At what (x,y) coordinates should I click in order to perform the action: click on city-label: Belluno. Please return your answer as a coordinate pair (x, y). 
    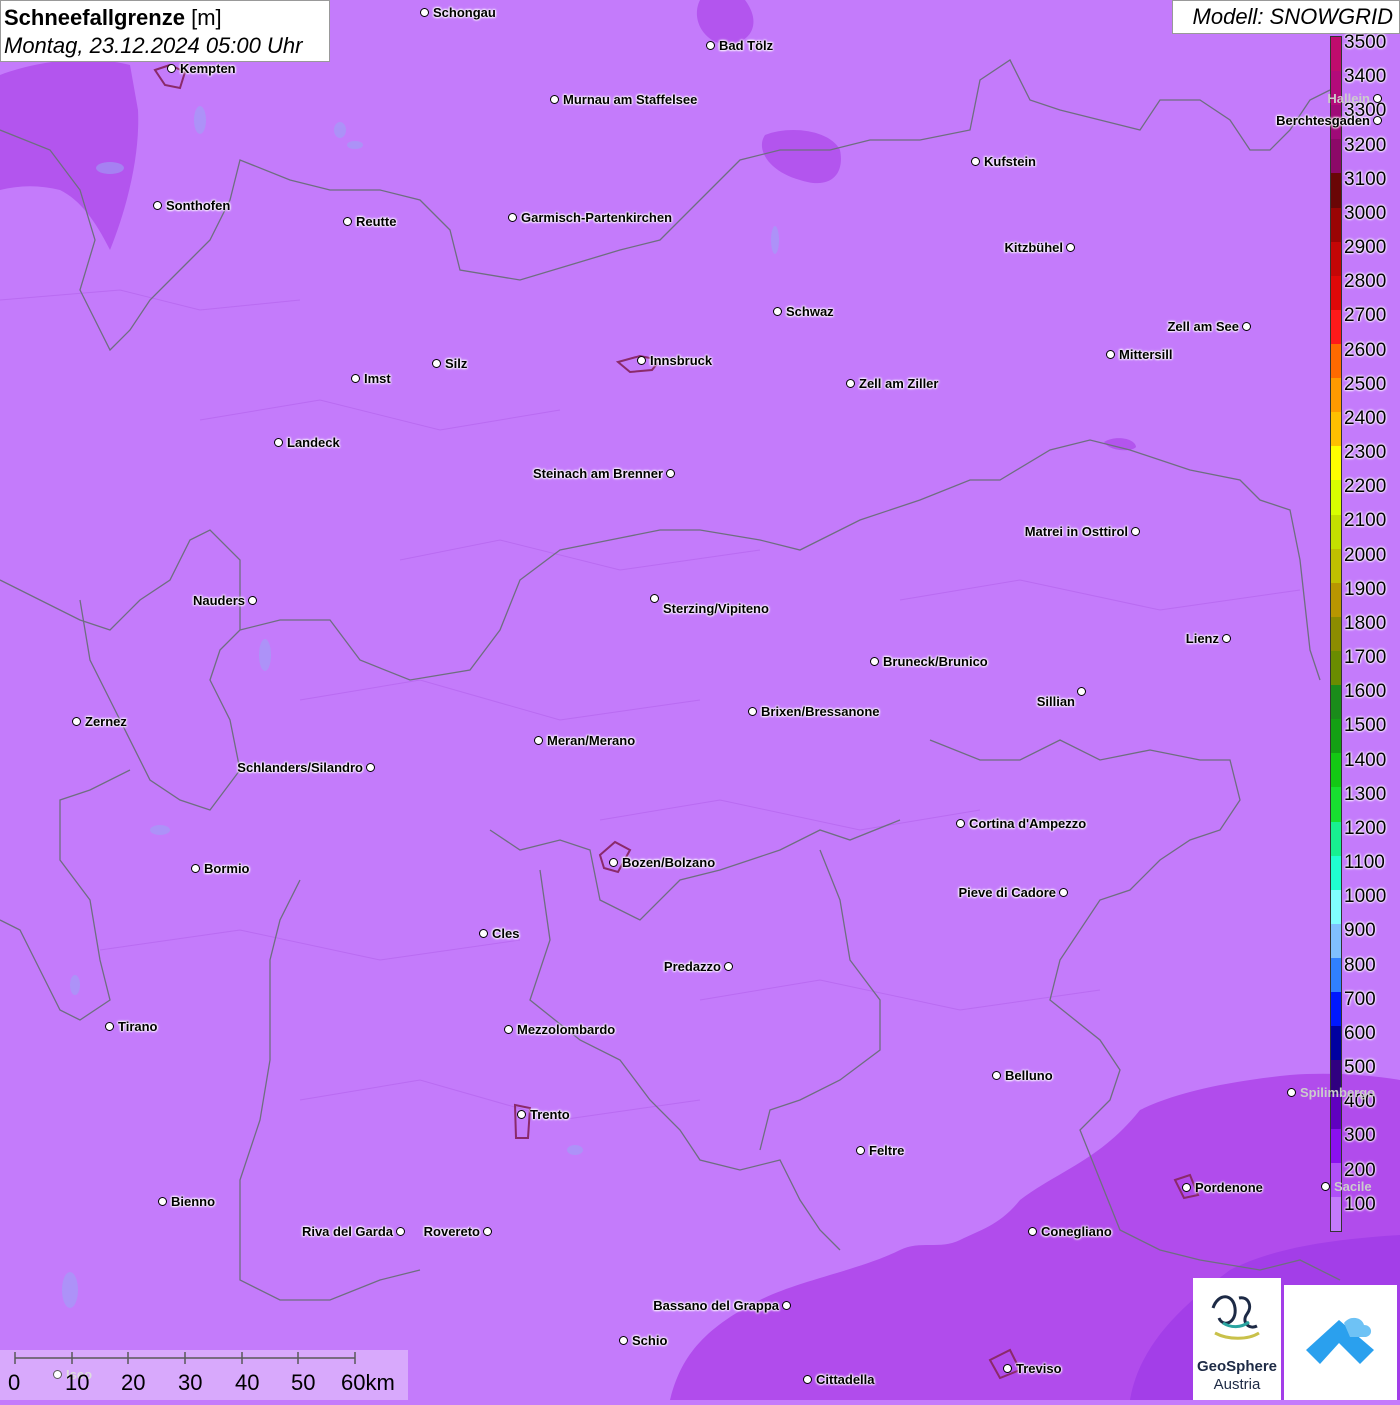
    Looking at the image, I should click on (1029, 1075).